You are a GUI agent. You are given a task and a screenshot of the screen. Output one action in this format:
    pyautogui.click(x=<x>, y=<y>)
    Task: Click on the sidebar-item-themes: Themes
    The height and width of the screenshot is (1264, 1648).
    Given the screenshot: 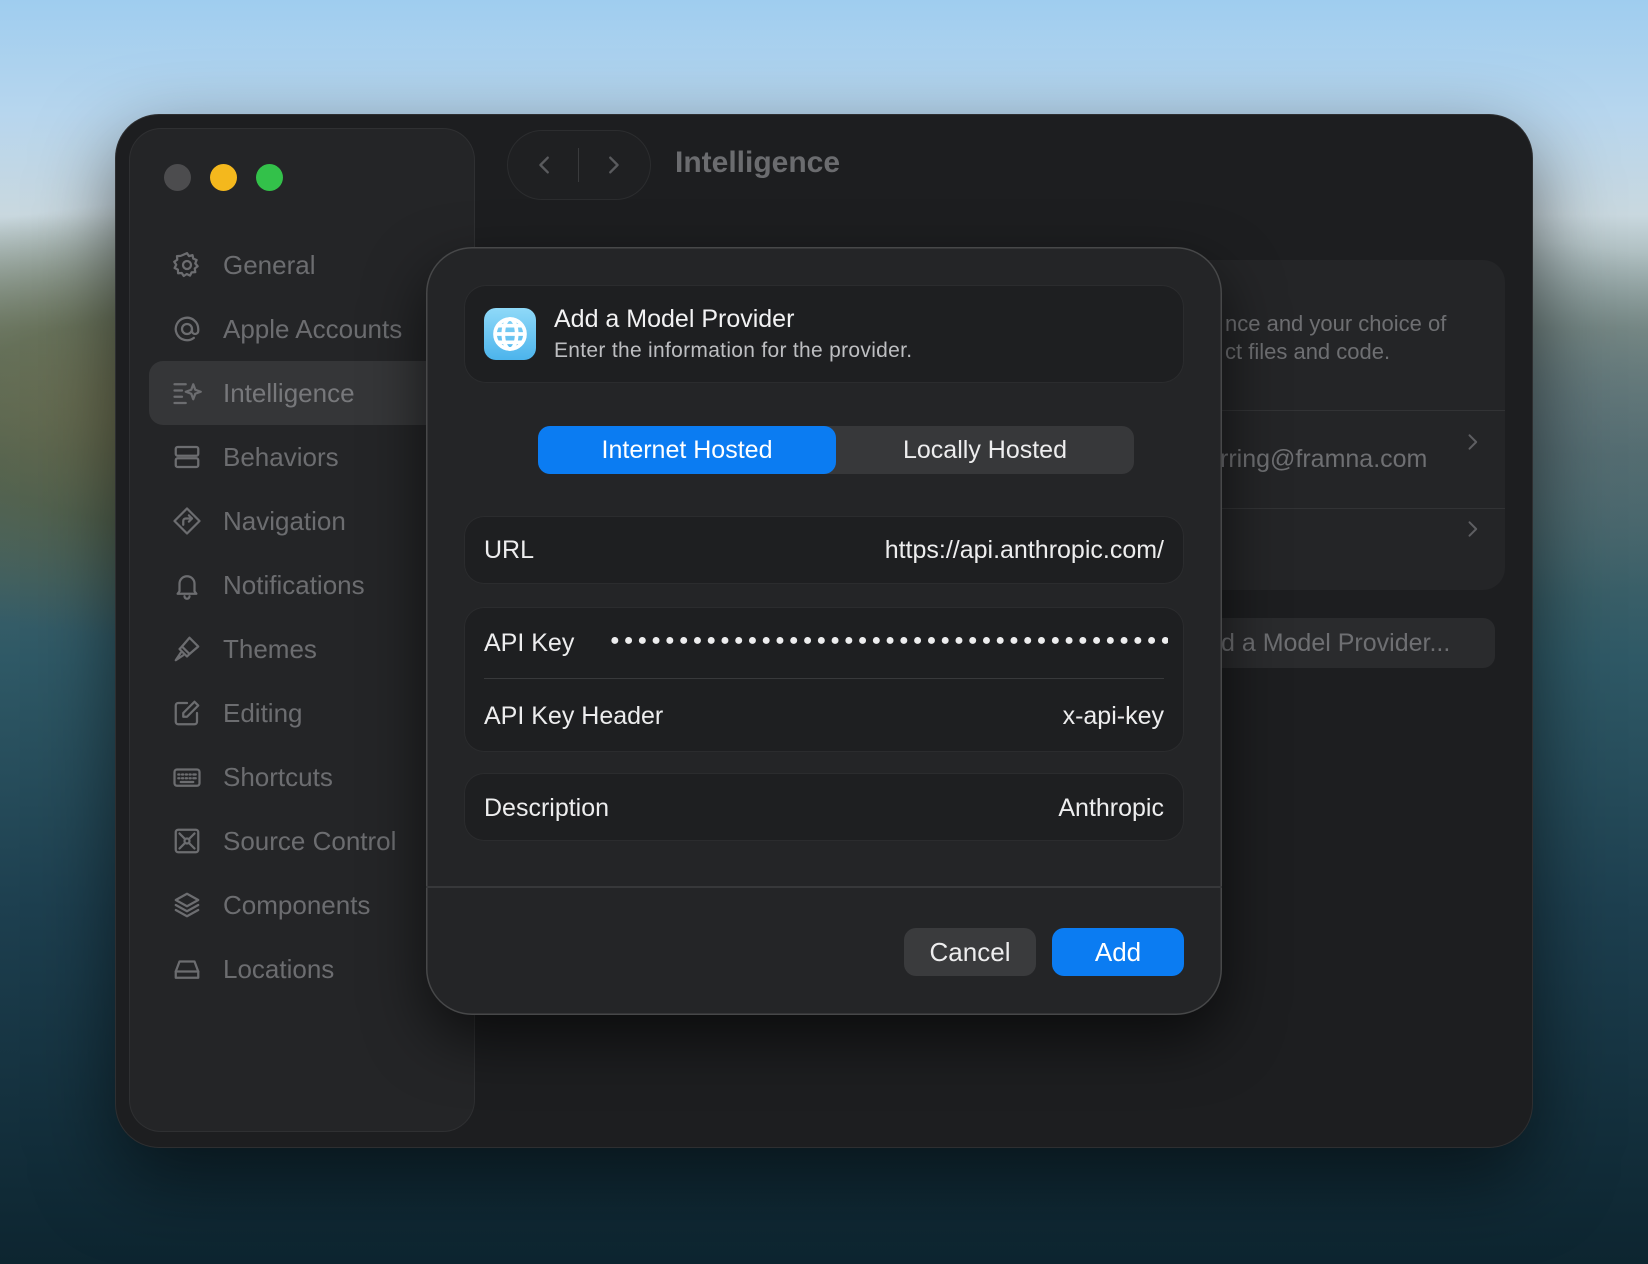 What is the action you would take?
    pyautogui.click(x=304, y=649)
    